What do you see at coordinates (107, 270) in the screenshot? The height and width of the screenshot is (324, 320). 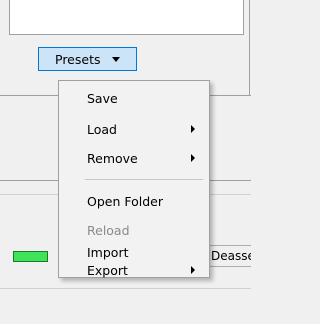 I see `menu-item-label: Export` at bounding box center [107, 270].